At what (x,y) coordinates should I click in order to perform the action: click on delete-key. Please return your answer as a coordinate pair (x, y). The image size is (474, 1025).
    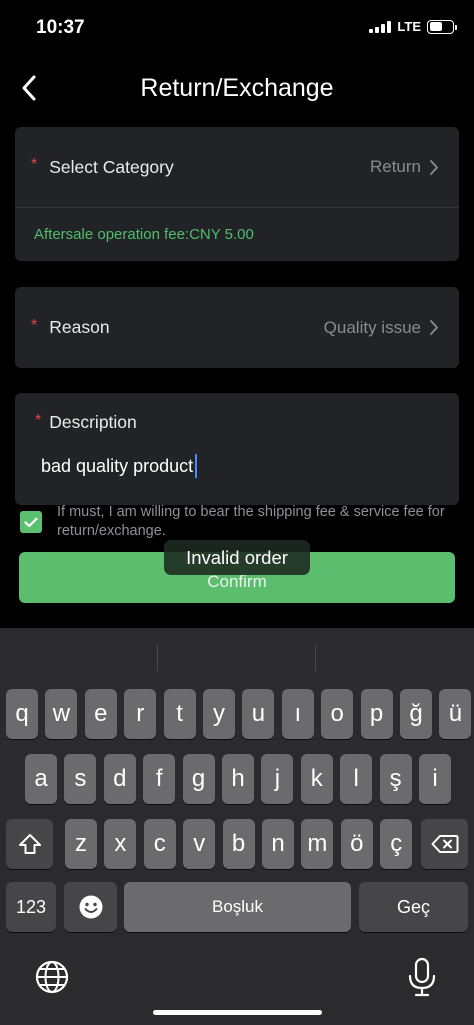
    Looking at the image, I should click on (444, 844).